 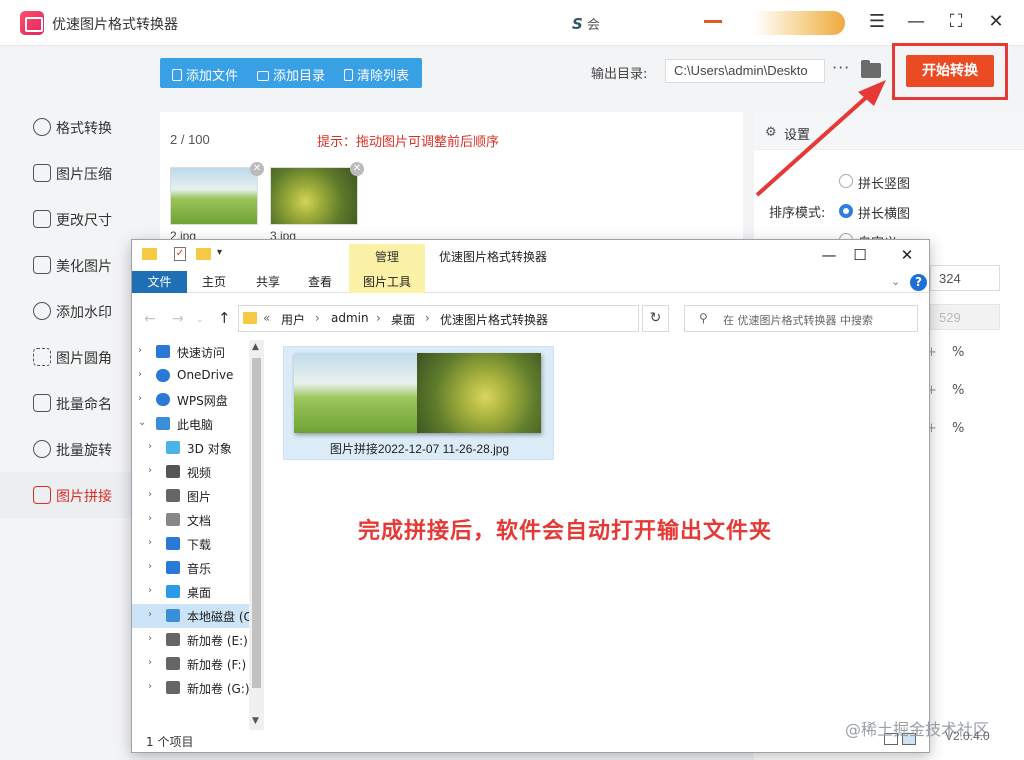 I want to click on folder-icon, so click(x=149, y=254).